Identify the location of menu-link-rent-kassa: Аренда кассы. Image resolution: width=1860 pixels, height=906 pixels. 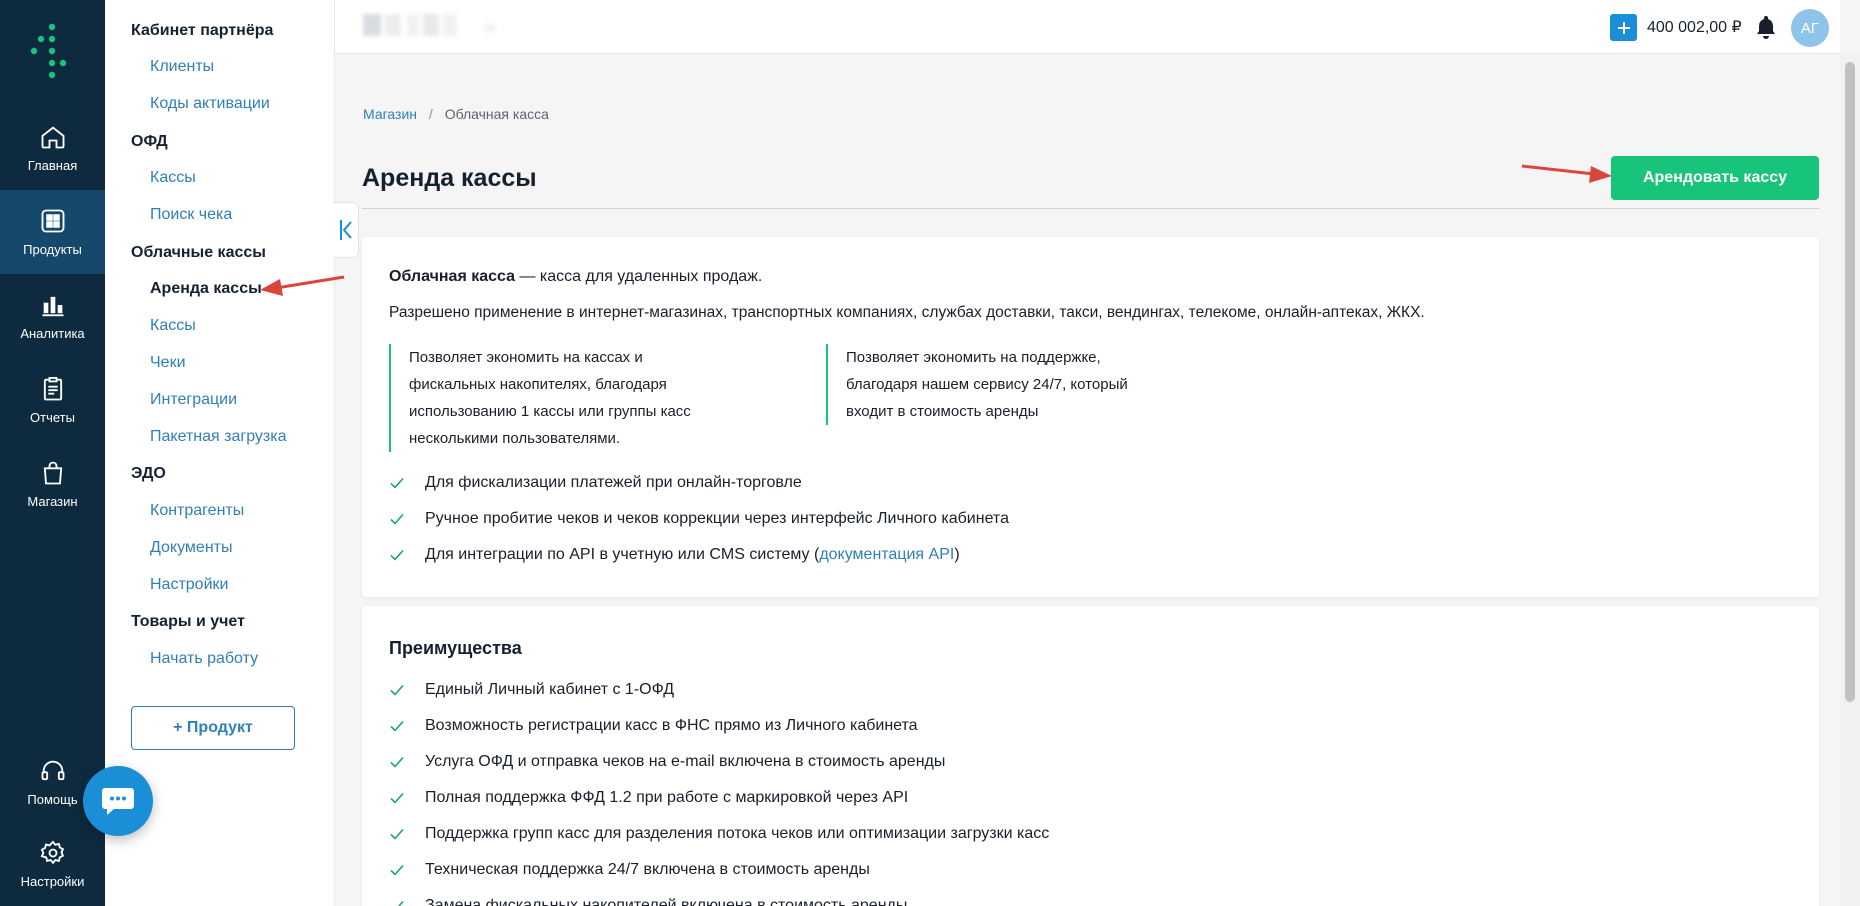
(206, 289).